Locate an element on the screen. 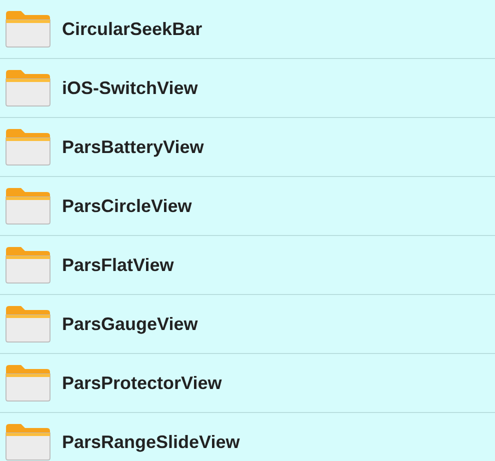 Image resolution: width=495 pixels, height=461 pixels. folder-item: iOS-SwitchView is located at coordinates (247, 88).